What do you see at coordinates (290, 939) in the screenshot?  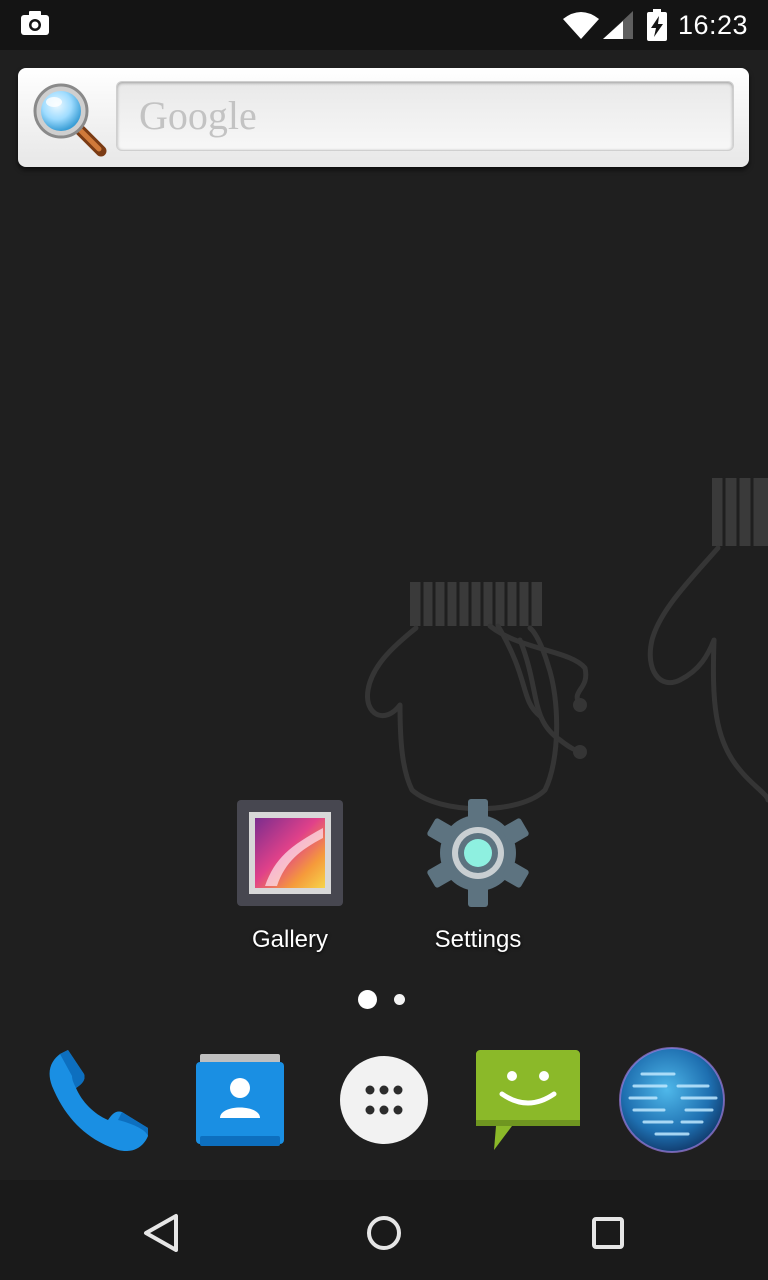 I see `gallery-label: Gallery` at bounding box center [290, 939].